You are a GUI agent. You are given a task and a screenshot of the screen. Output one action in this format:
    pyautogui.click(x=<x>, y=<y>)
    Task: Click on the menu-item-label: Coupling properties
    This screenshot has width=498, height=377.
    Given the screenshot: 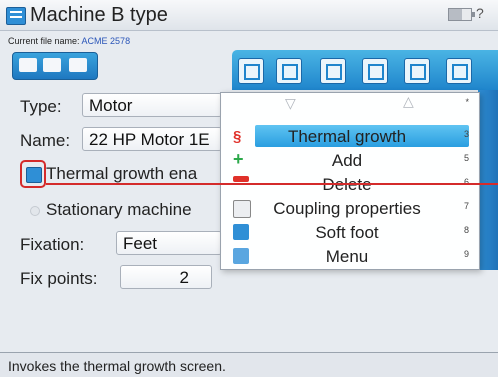 What is the action you would take?
    pyautogui.click(x=347, y=208)
    